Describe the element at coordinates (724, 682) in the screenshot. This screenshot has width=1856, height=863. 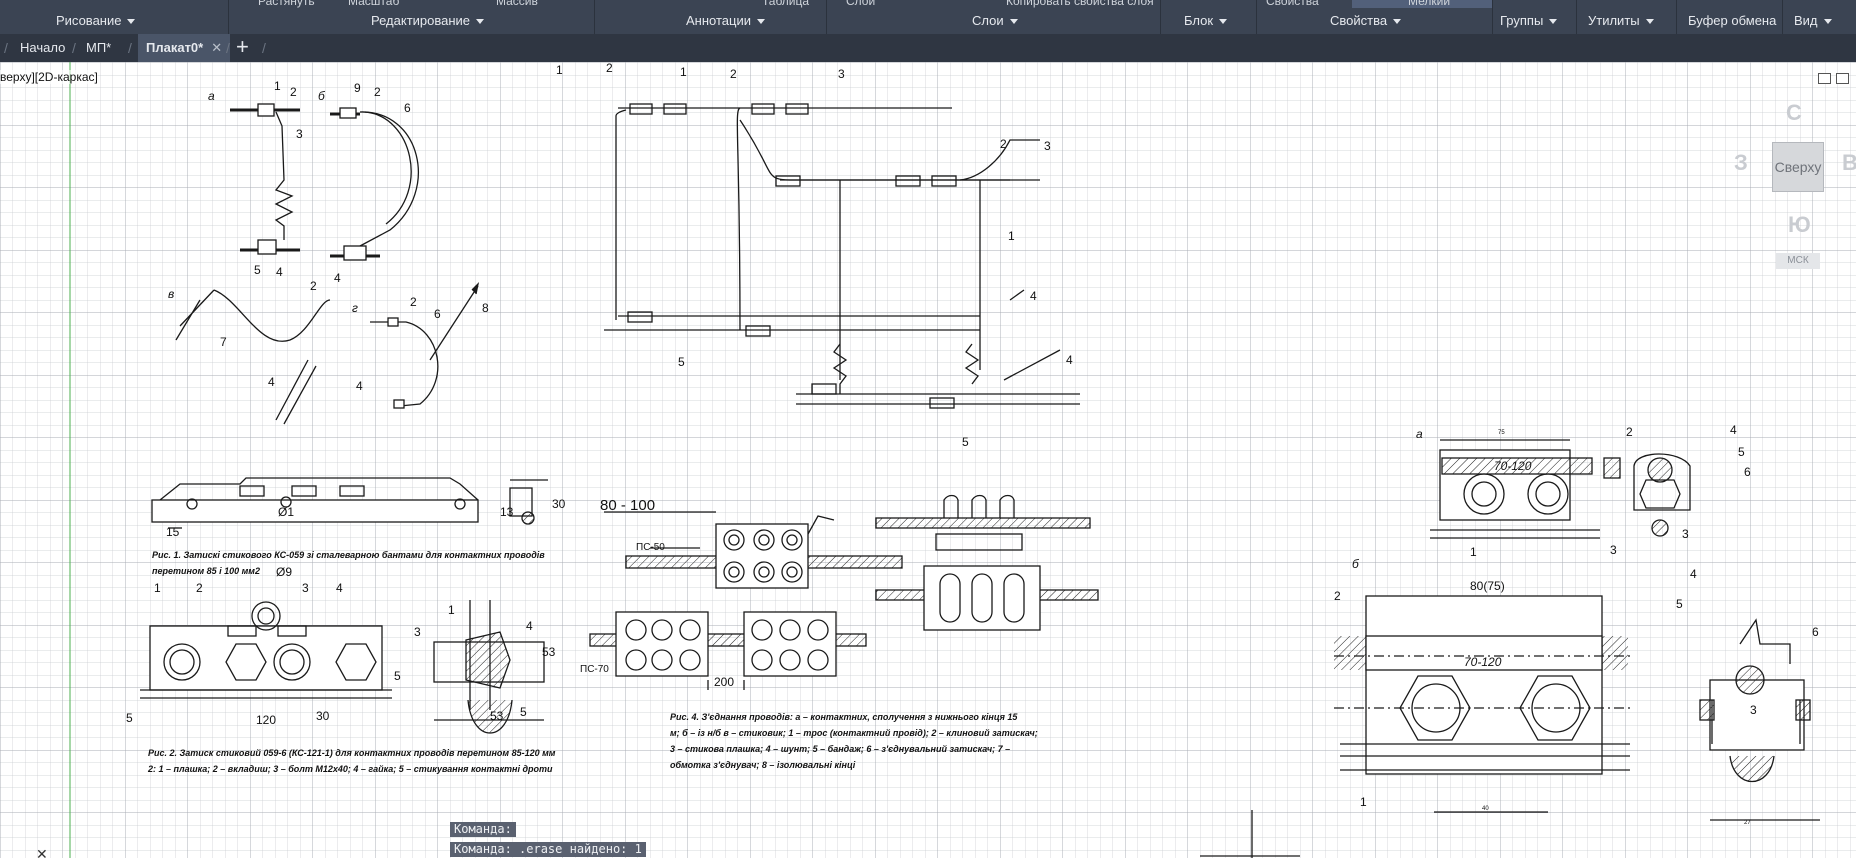
I see `fig4-dim-200: 200` at that location.